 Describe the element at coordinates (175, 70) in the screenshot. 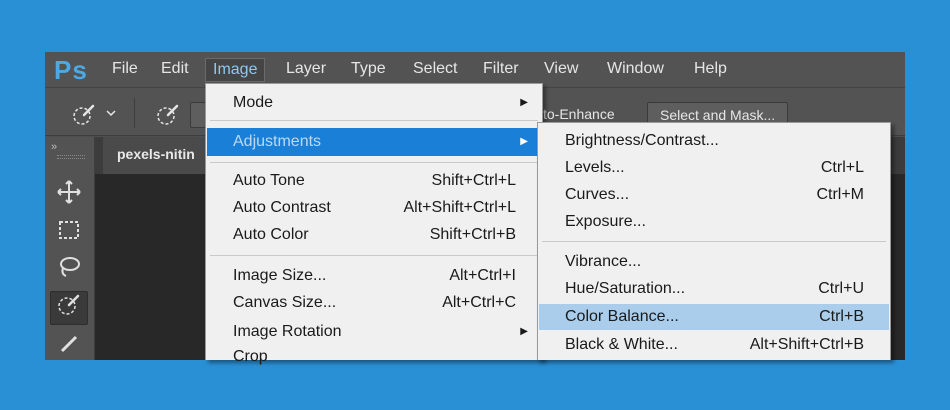

I see `menu-edit: Edit` at that location.